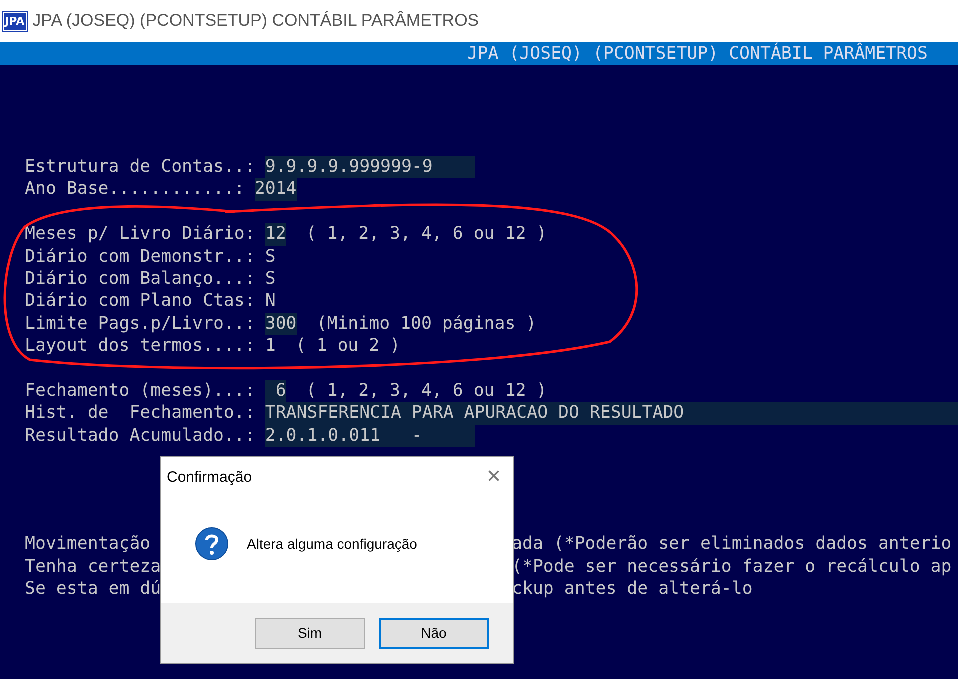 Image resolution: width=958 pixels, height=679 pixels. What do you see at coordinates (140, 234) in the screenshot?
I see `field-label: Meses p/ Livro Diário:` at bounding box center [140, 234].